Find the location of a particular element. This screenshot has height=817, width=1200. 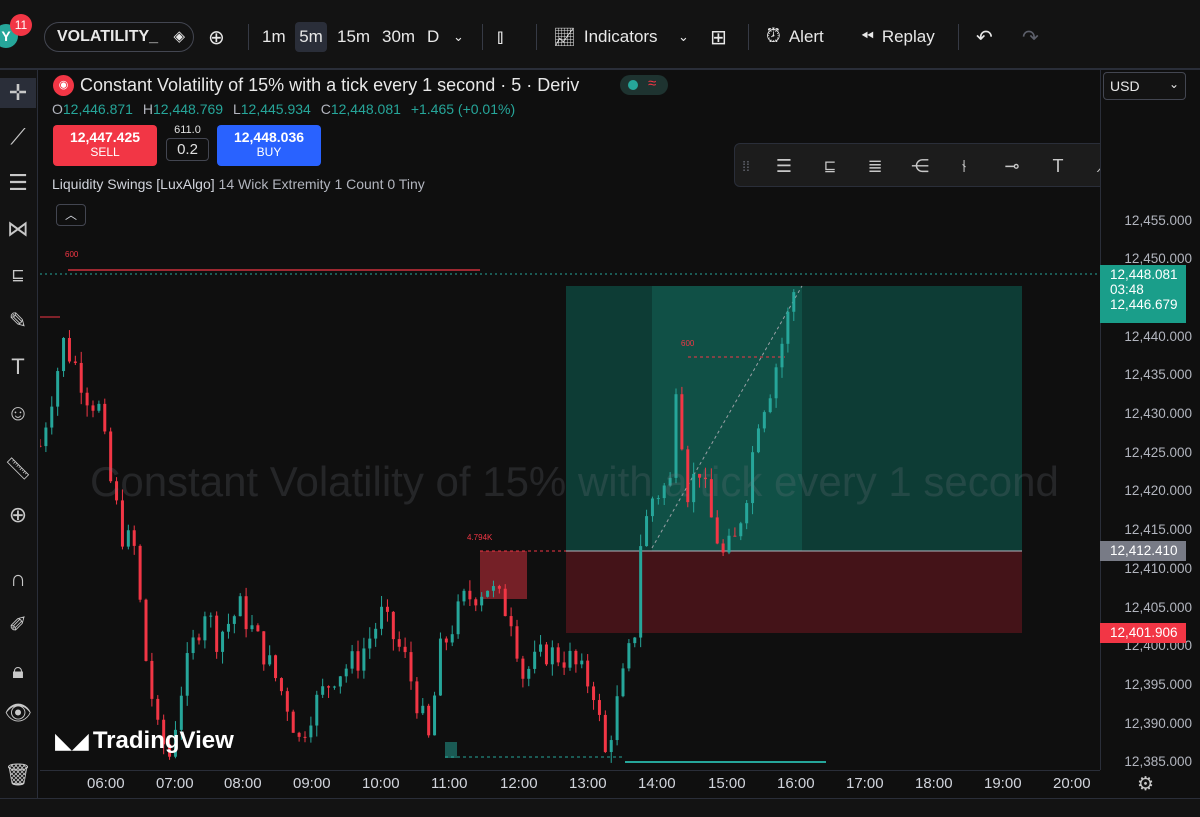

settings-gear-icon: ⚙ is located at coordinates (1145, 784).